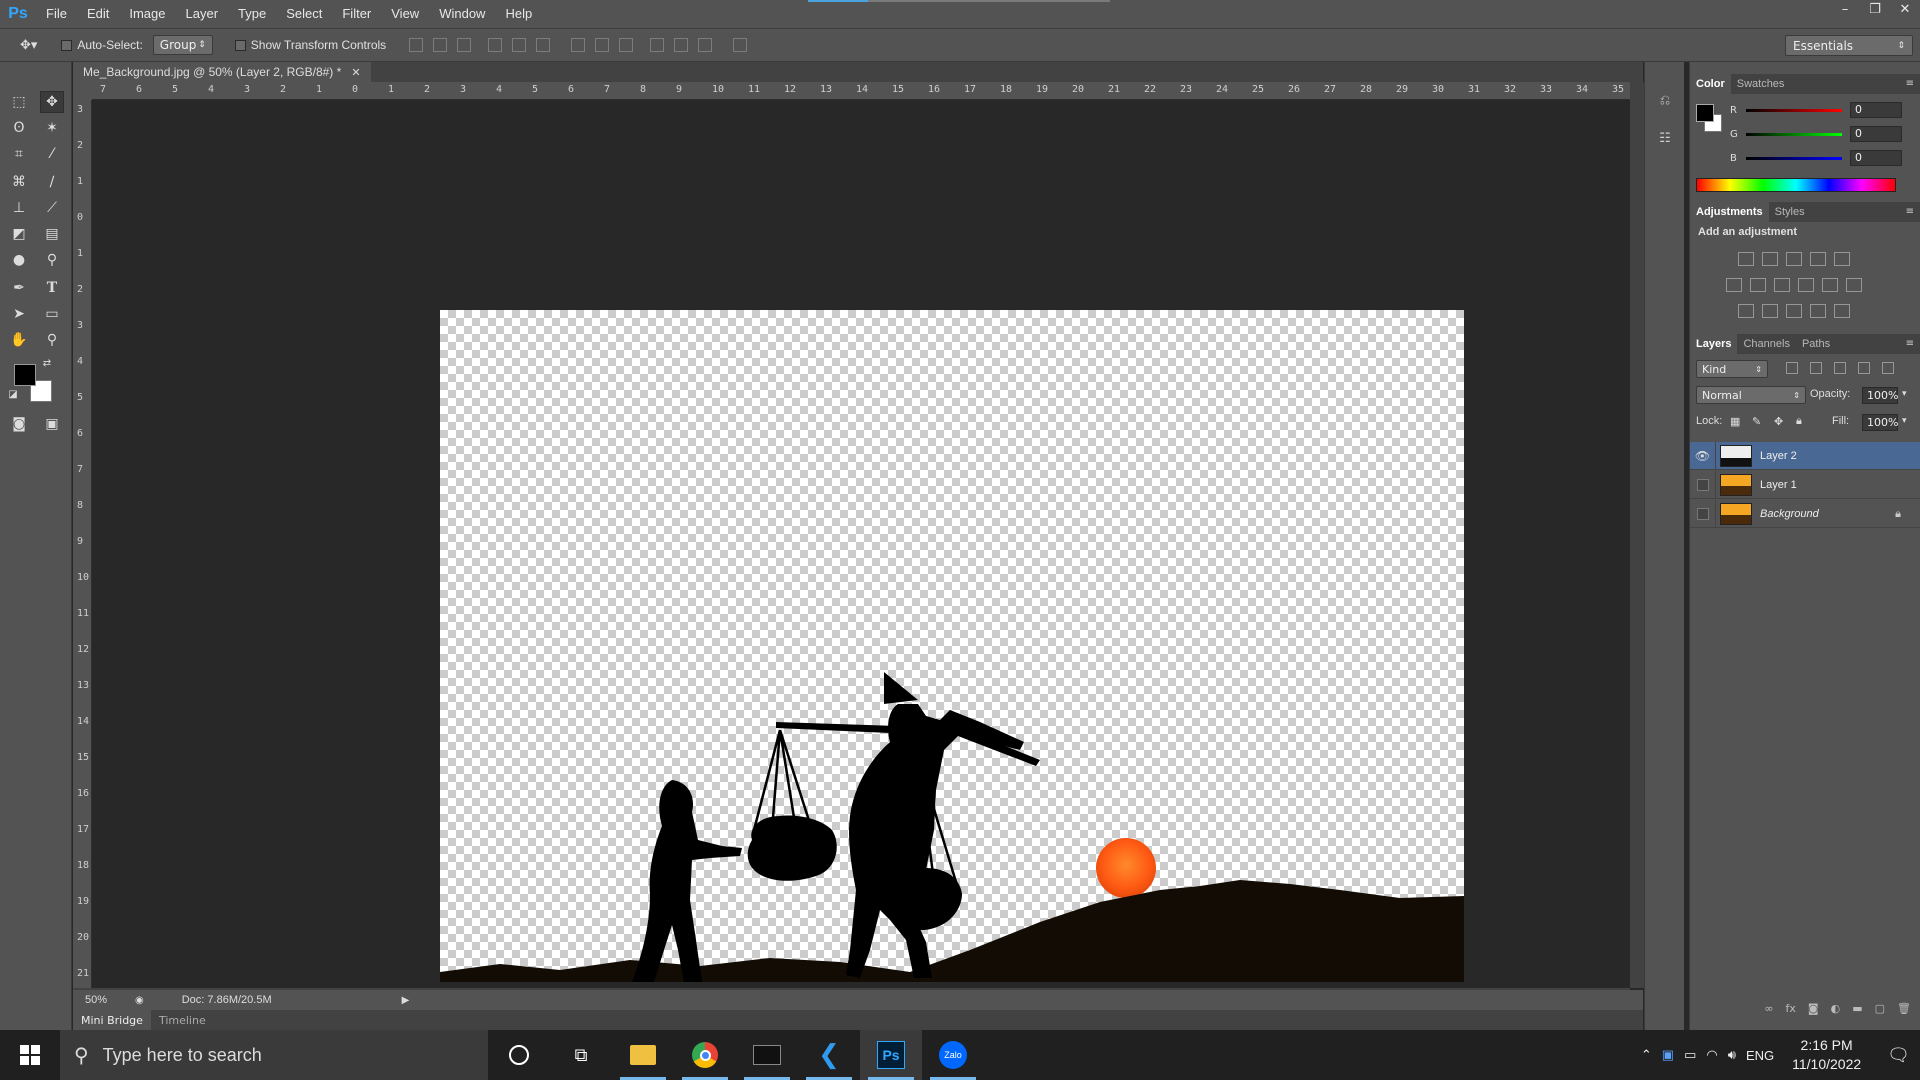 The height and width of the screenshot is (1080, 1920). Describe the element at coordinates (1836, 1008) in the screenshot. I see `adjustment-layer-icon: ◐` at that location.